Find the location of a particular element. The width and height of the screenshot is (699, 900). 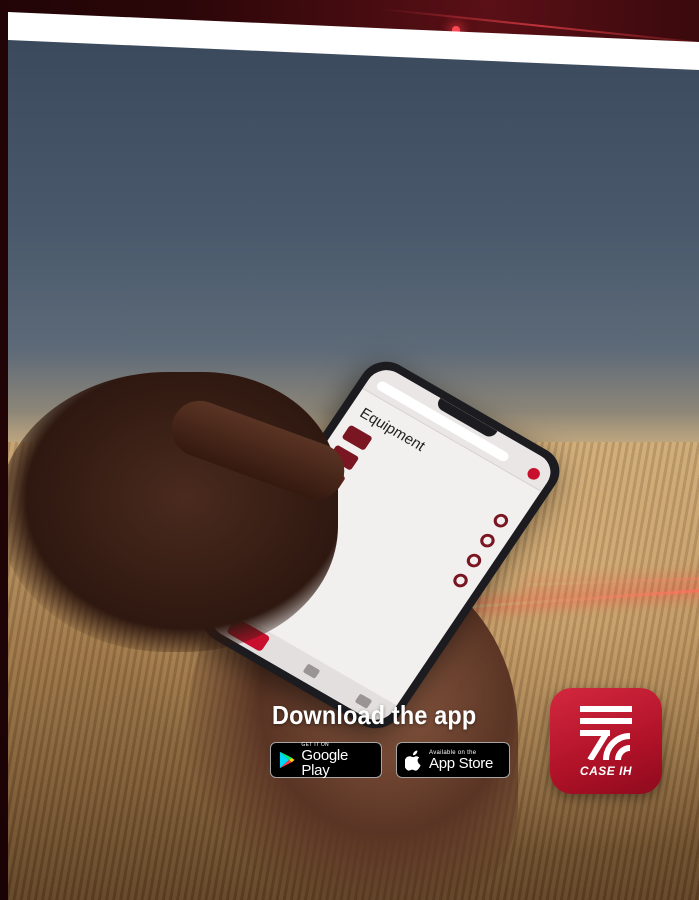

case-ih-app-icon: CASE IH is located at coordinates (606, 741).